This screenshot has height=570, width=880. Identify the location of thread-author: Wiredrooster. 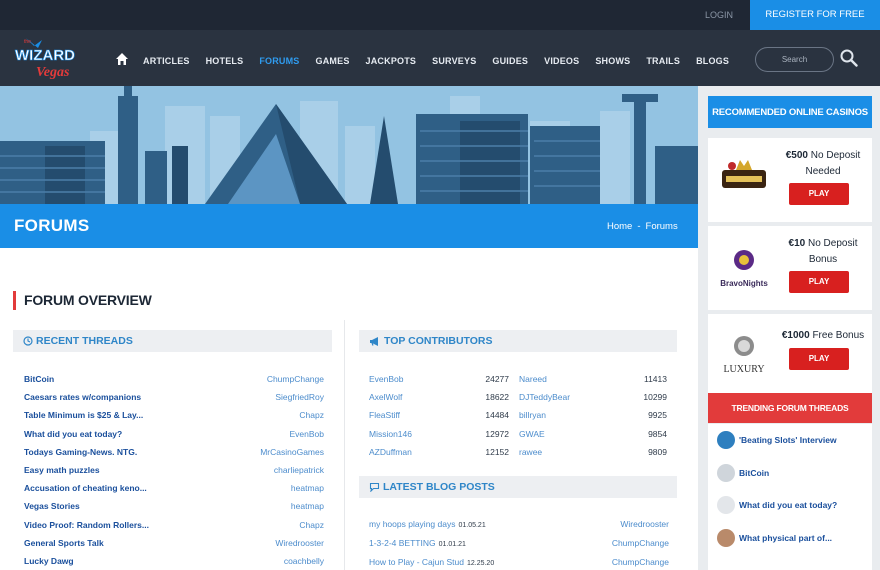
(299, 543).